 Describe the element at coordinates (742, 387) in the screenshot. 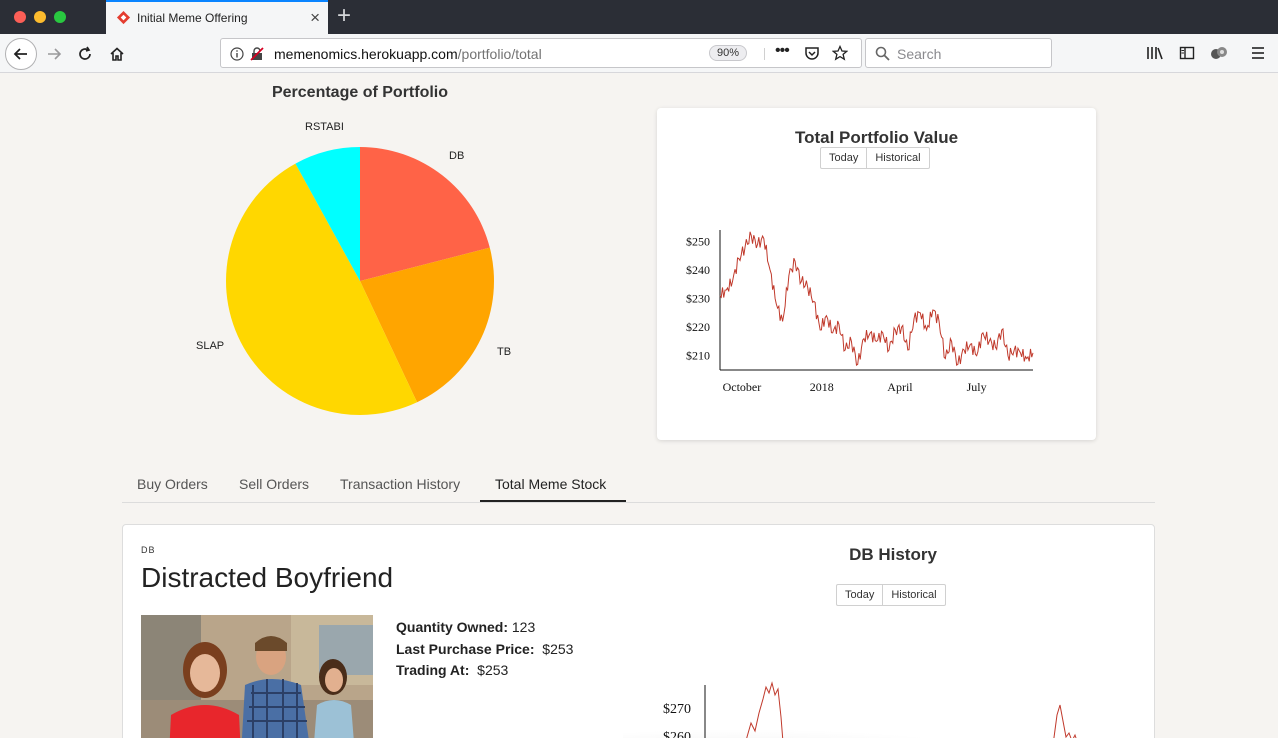

I see `x-tick-label-october: October` at that location.